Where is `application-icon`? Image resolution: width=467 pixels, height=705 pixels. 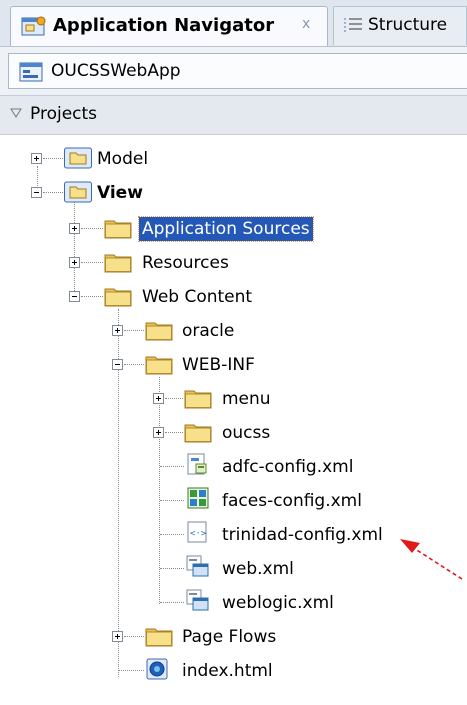 application-icon is located at coordinates (31, 72).